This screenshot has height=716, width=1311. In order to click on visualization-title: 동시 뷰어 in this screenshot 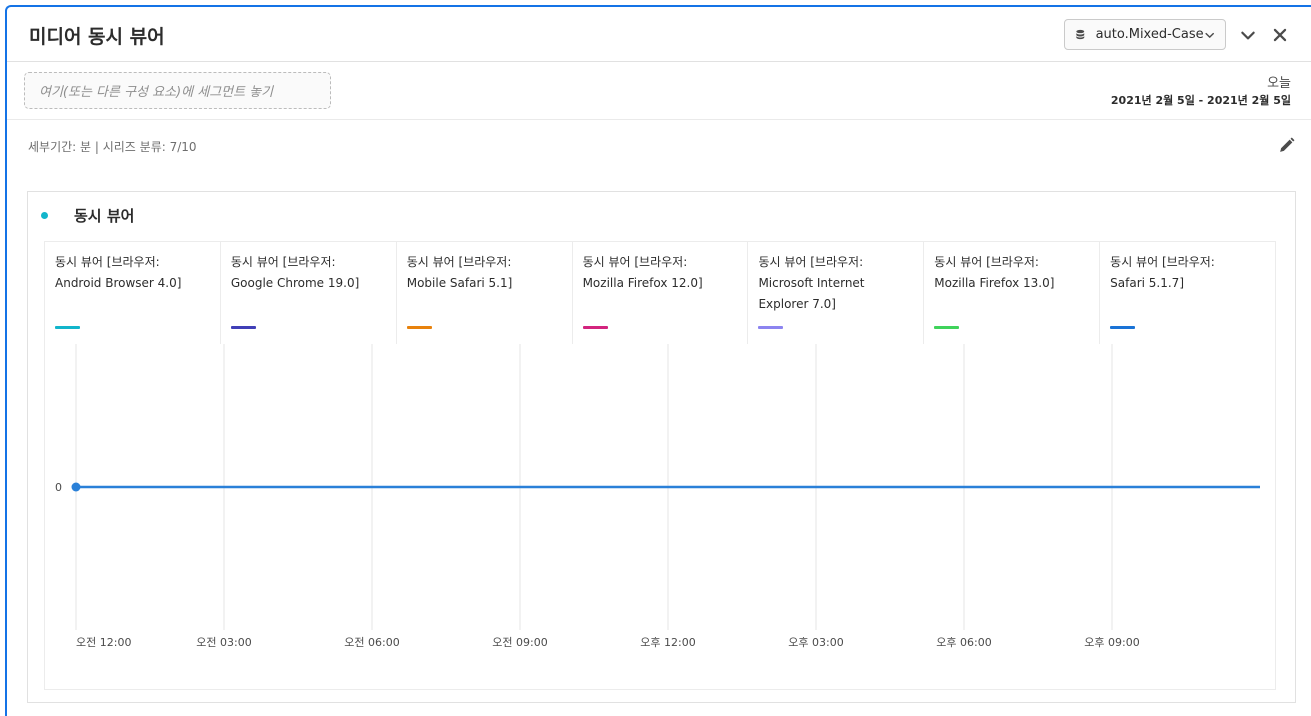, I will do `click(104, 215)`.